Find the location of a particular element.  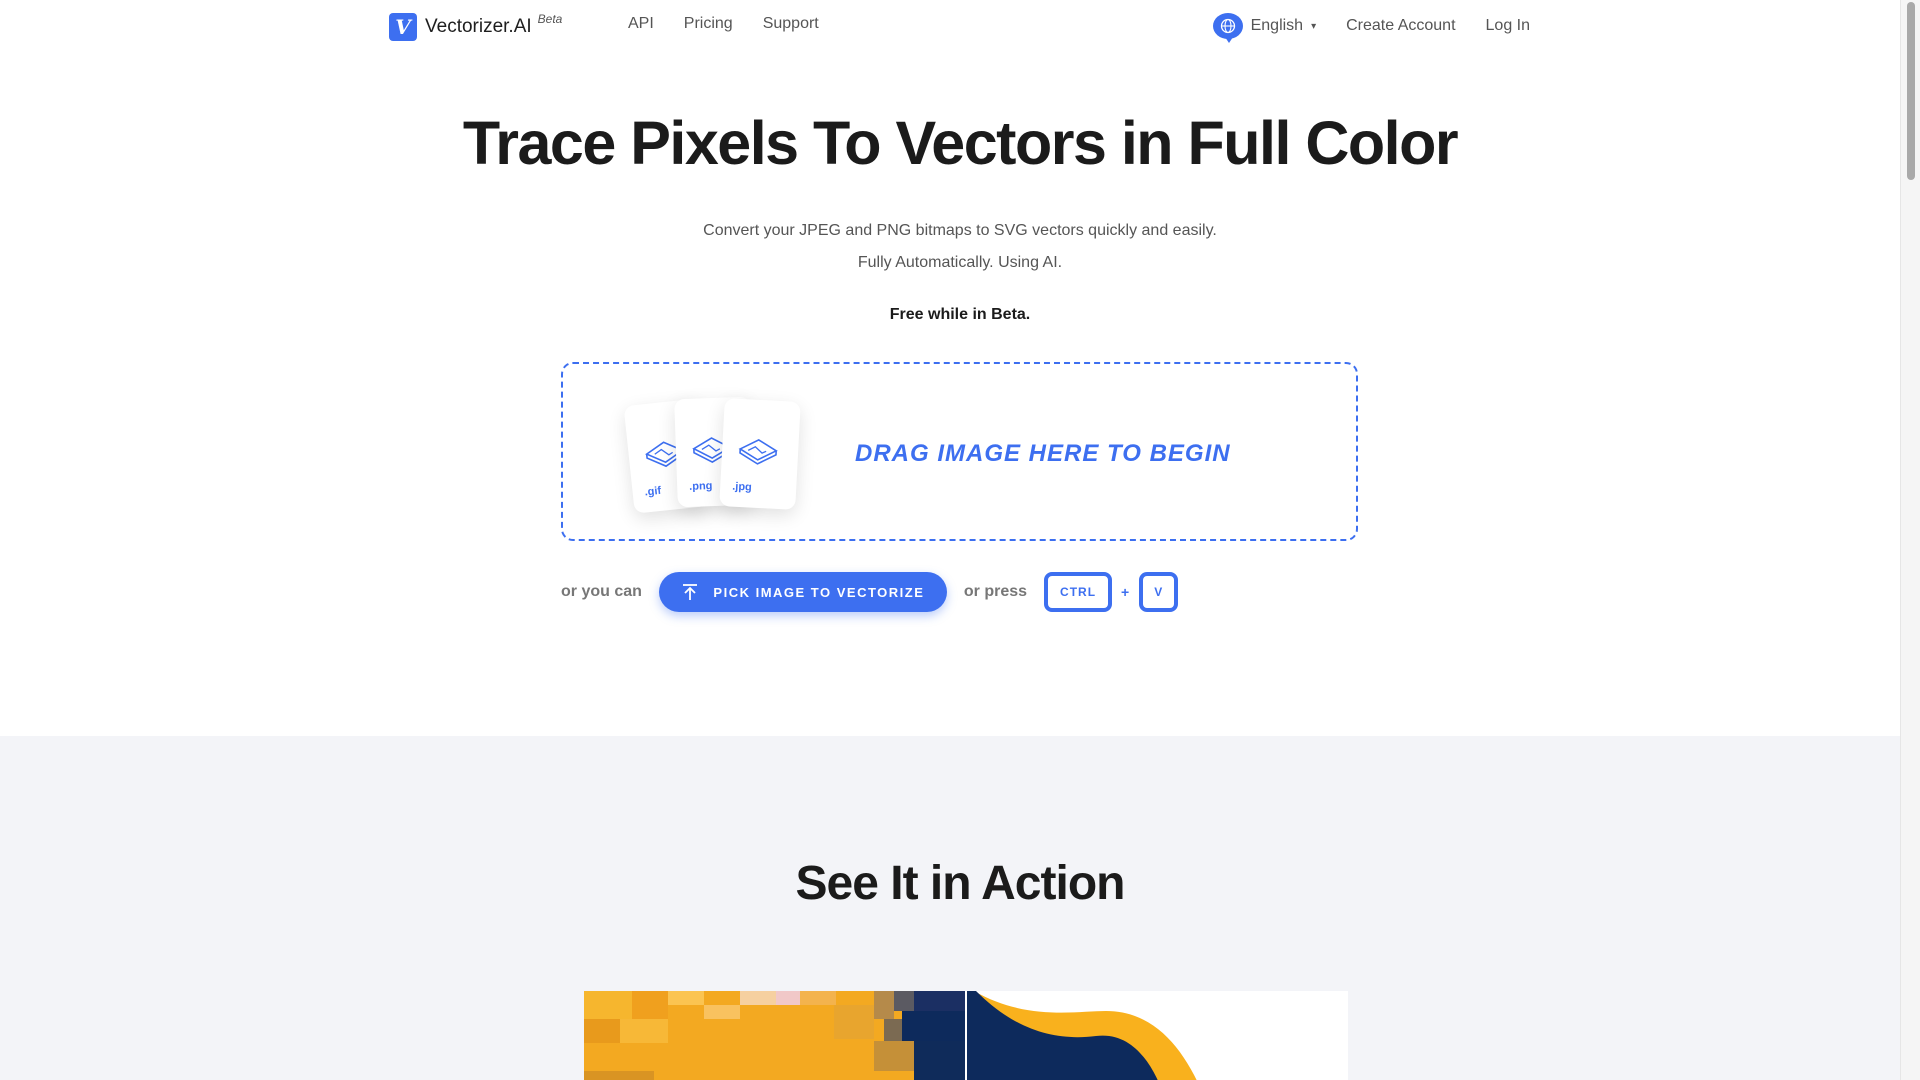

jpg-file-card: .jpg is located at coordinates (760, 454).